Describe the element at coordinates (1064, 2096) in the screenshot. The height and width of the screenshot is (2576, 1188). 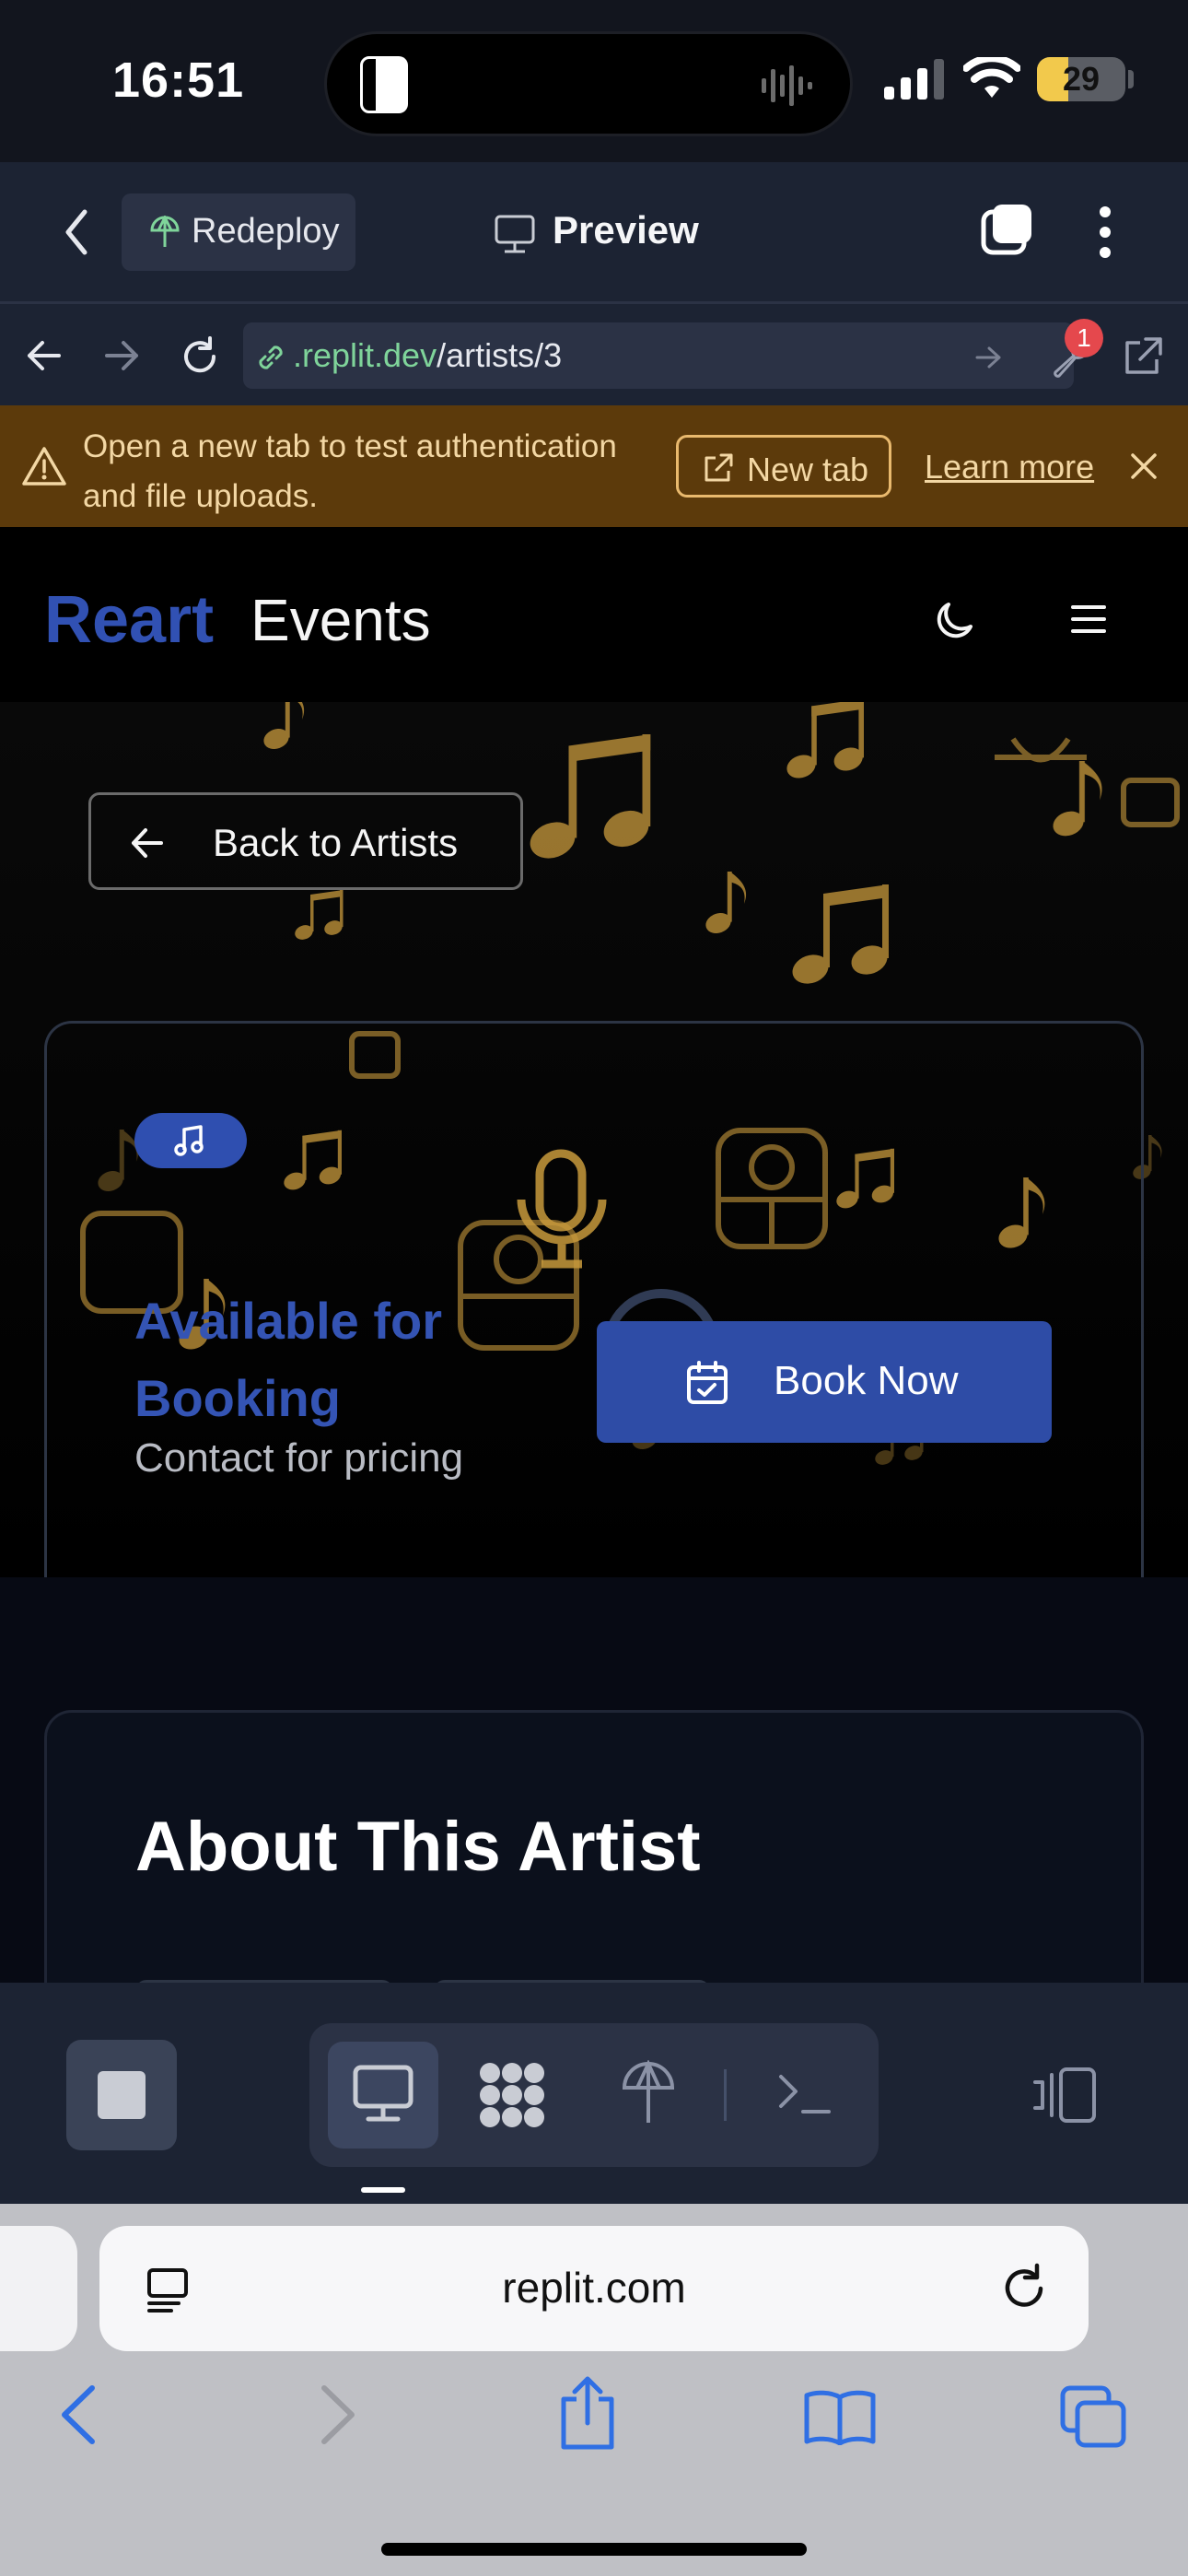
I see `device-switch-icon` at that location.